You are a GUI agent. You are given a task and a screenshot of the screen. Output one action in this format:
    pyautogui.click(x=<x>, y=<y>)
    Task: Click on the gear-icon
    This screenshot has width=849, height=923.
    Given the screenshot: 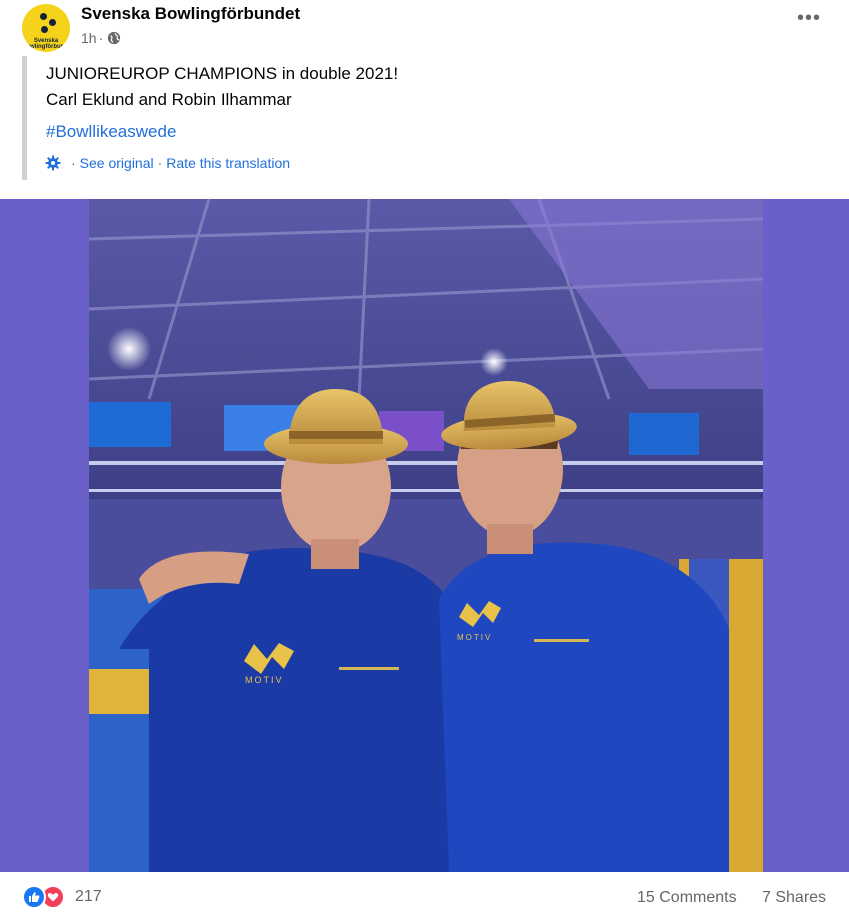 What is the action you would take?
    pyautogui.click(x=53, y=163)
    